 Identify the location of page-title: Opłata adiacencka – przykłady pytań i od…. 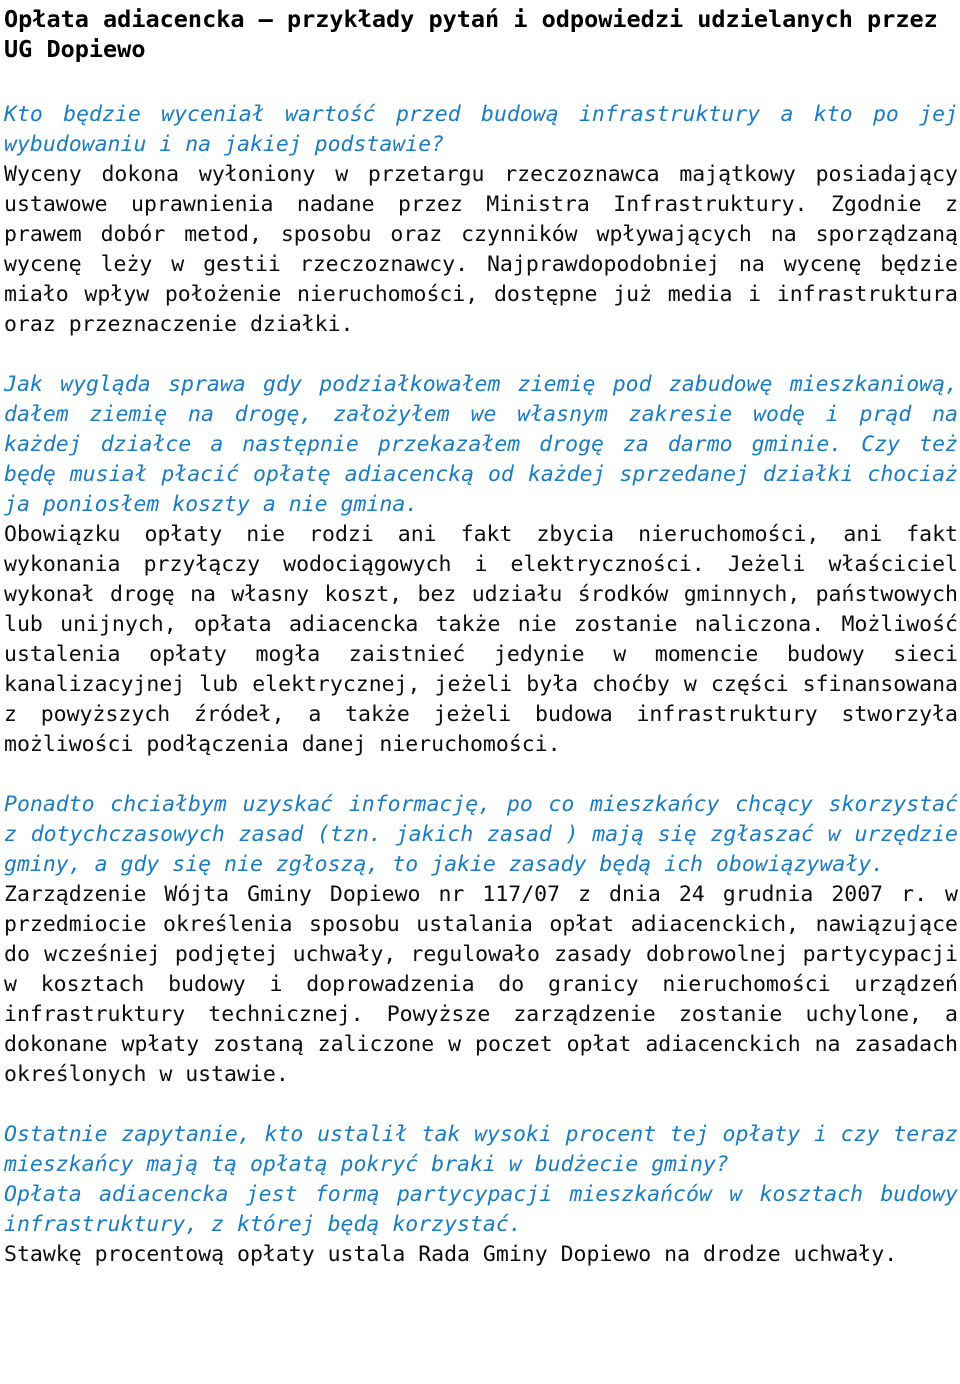
(471, 34).